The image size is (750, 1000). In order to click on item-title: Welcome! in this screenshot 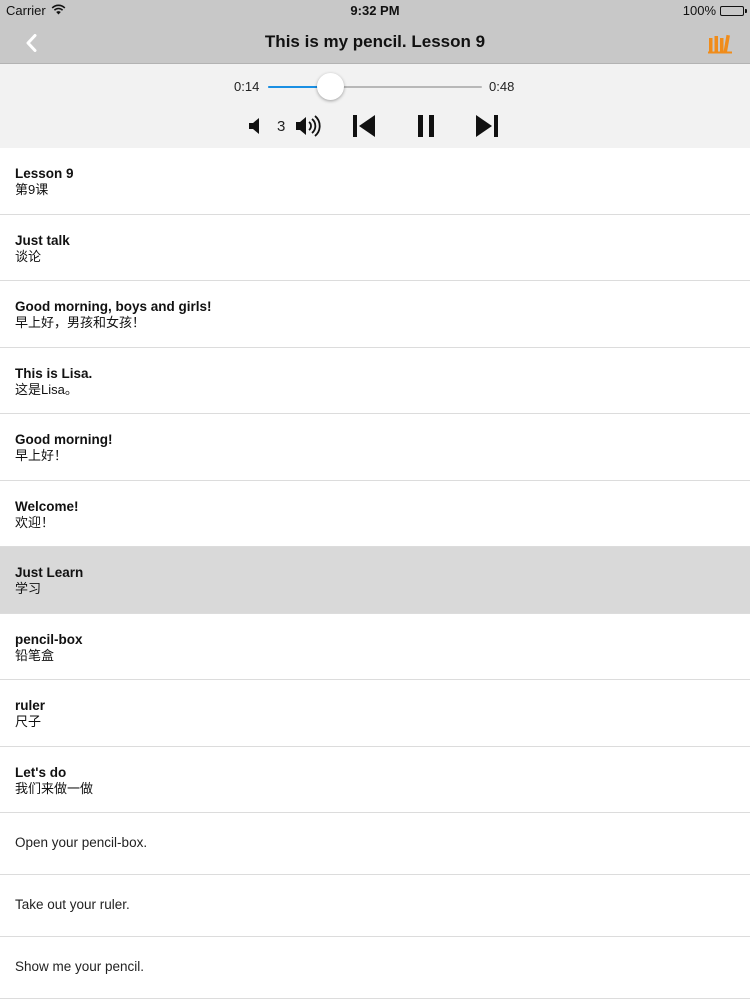, I will do `click(47, 506)`.